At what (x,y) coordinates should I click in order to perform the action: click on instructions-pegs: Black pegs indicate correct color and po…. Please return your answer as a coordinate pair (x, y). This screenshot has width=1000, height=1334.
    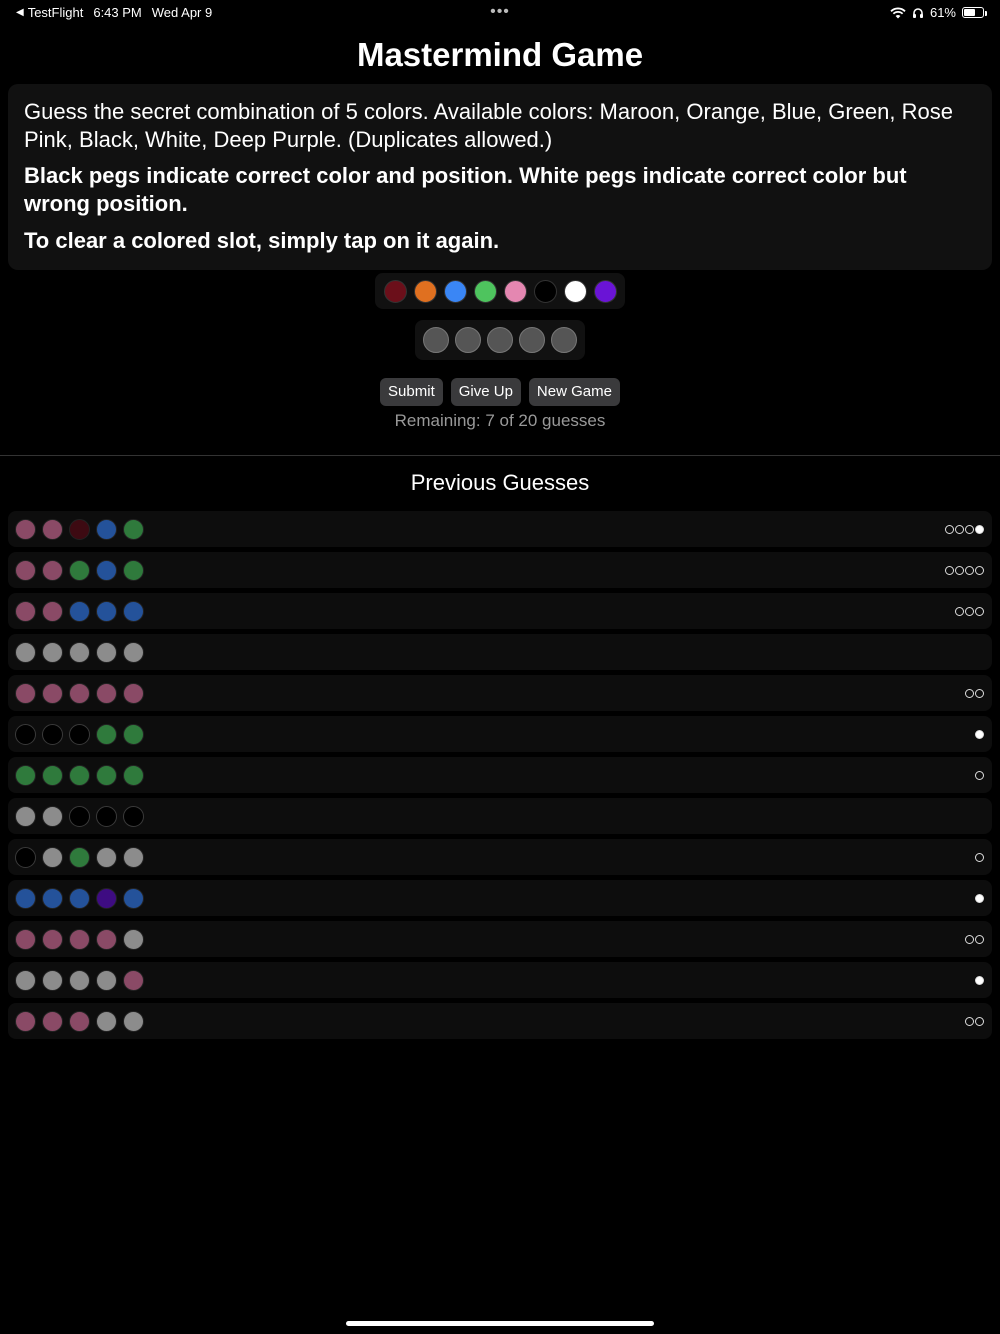
    Looking at the image, I should click on (465, 189).